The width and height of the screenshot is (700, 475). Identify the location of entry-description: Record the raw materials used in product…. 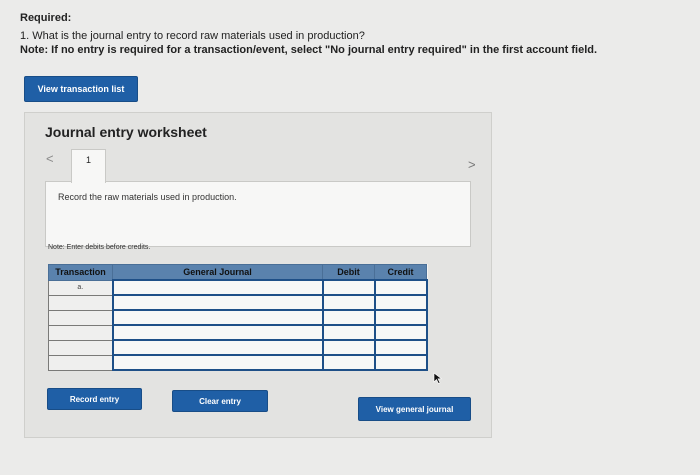
(147, 197).